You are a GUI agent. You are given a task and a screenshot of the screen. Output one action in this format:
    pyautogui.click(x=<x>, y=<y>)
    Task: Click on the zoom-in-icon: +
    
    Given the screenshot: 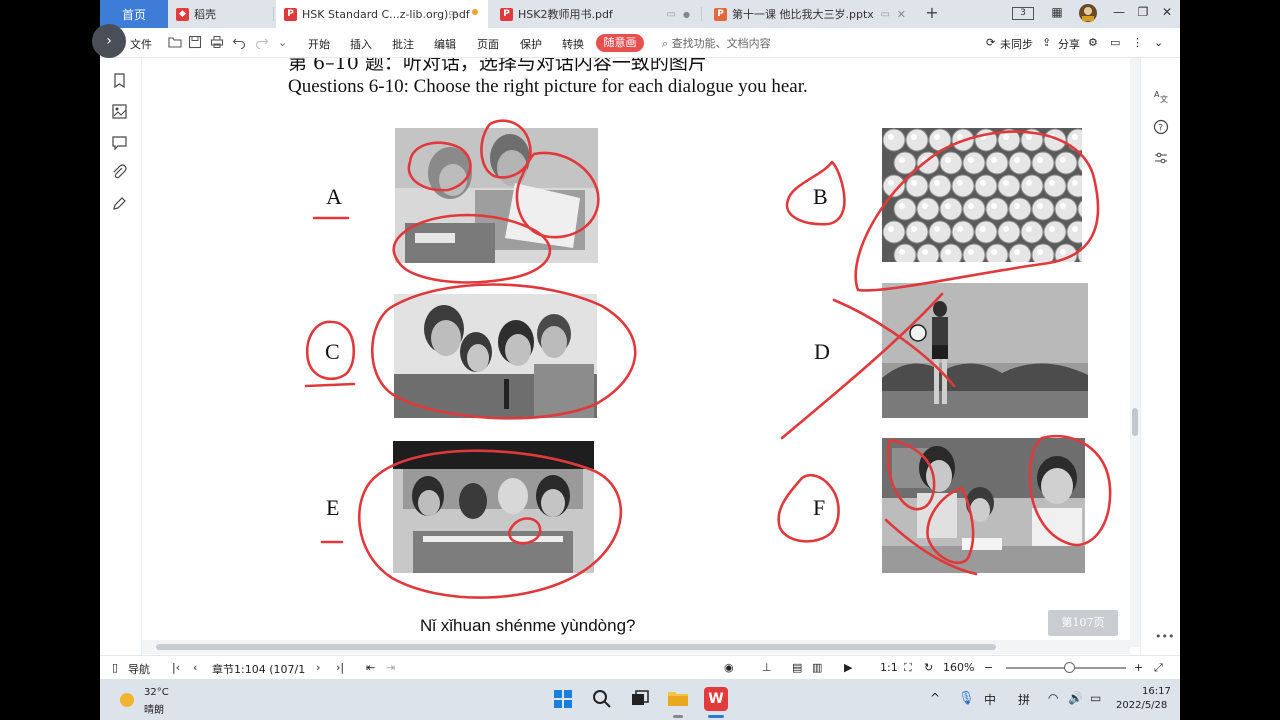 What is the action you would take?
    pyautogui.click(x=1138, y=667)
    